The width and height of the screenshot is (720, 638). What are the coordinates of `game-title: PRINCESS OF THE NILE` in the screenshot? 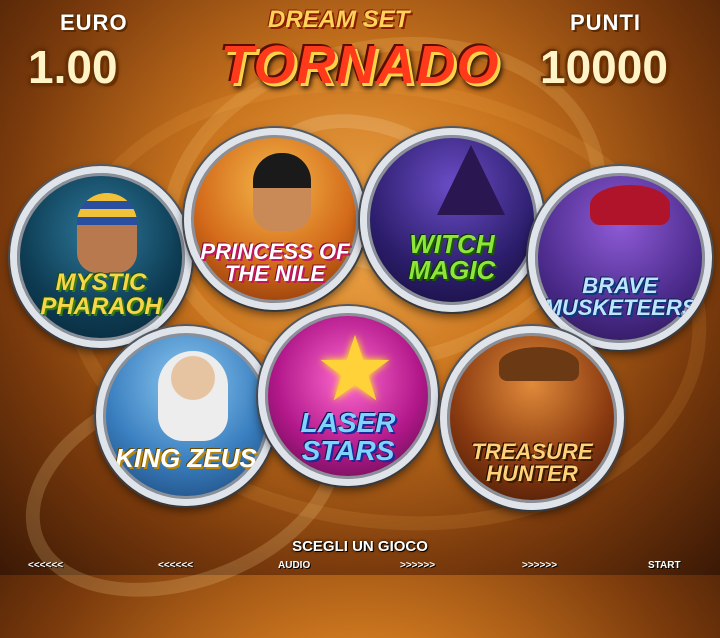 It's located at (275, 262).